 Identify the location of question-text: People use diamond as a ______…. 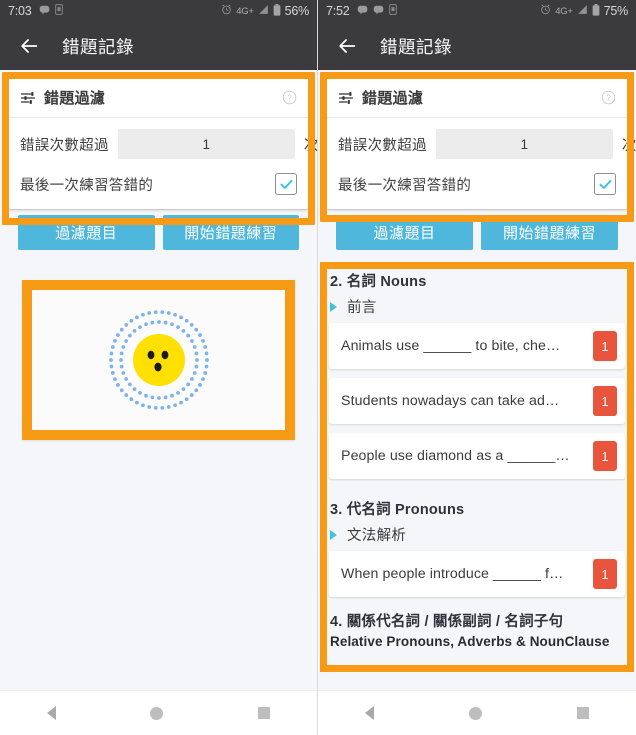
(455, 456).